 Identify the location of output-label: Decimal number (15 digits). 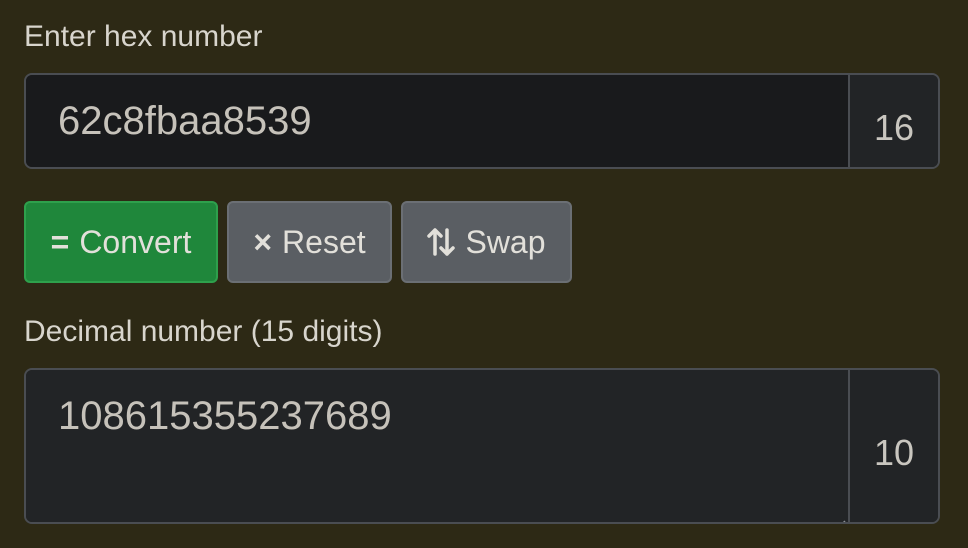
(203, 331).